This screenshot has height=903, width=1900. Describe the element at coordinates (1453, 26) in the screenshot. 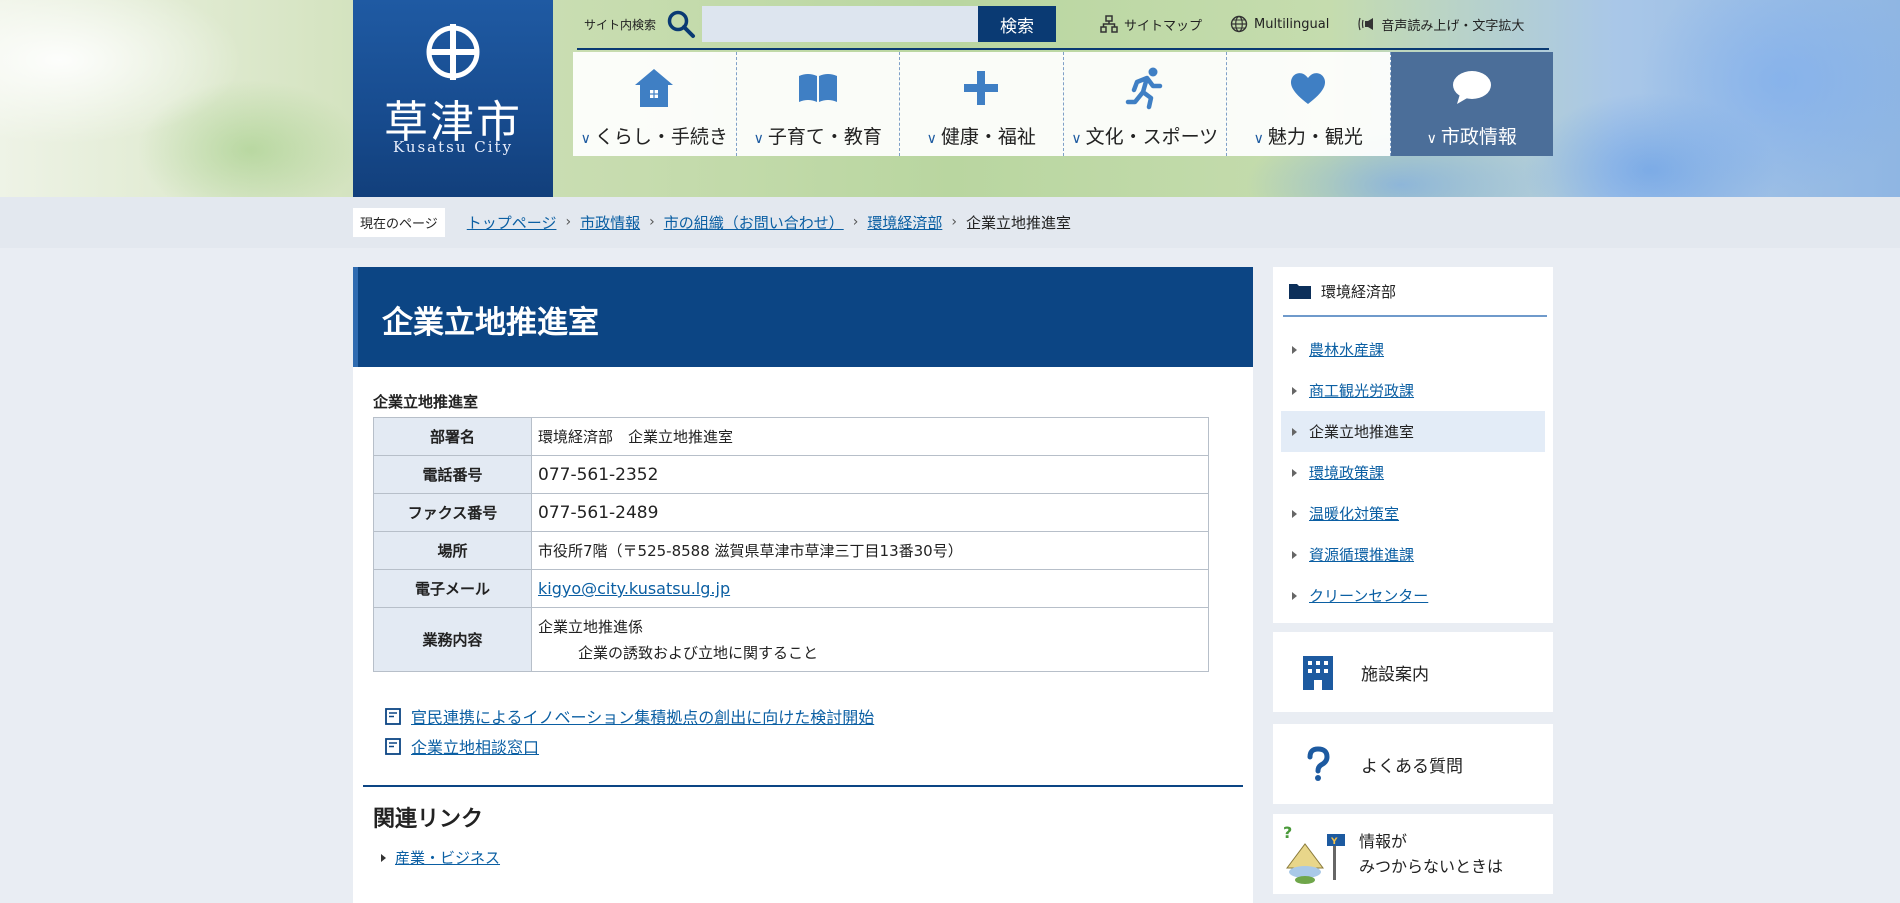

I see `accessibility-label: 音声読み上げ・文字拡大` at that location.